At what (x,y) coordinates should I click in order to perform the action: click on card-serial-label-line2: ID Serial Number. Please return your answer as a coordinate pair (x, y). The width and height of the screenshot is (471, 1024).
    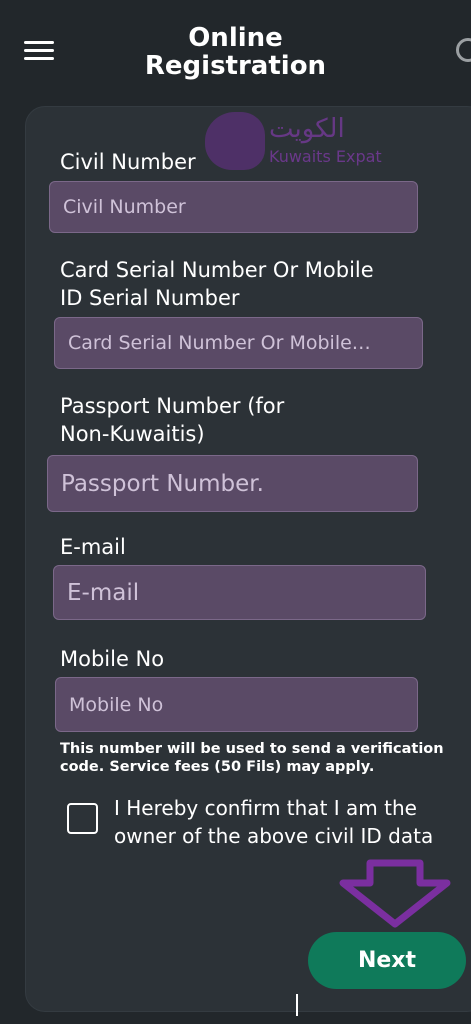
    Looking at the image, I should click on (150, 298).